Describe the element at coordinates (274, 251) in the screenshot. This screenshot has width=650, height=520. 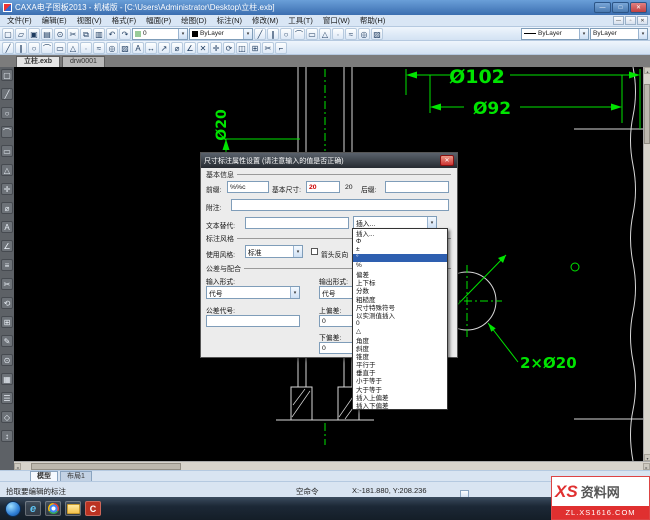
I see `use-style-combo: 标准` at that location.